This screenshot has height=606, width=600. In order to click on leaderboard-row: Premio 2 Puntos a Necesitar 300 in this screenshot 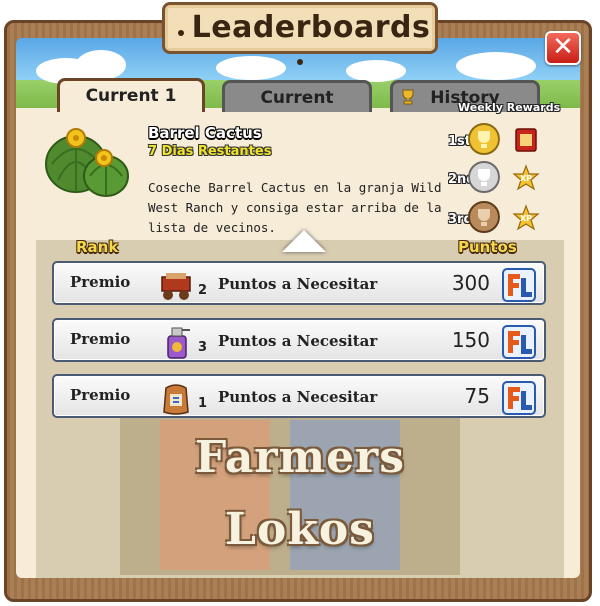, I will do `click(299, 283)`.